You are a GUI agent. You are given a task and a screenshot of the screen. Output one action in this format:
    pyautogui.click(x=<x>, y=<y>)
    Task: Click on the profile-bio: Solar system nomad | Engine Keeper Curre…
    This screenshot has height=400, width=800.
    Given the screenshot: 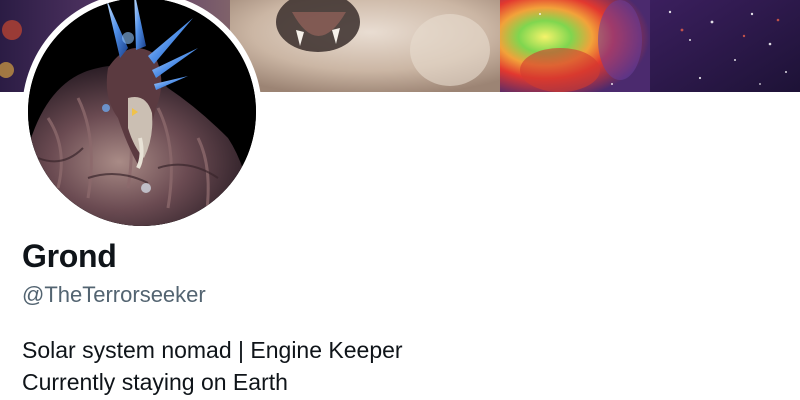 What is the action you would take?
    pyautogui.click(x=212, y=366)
    